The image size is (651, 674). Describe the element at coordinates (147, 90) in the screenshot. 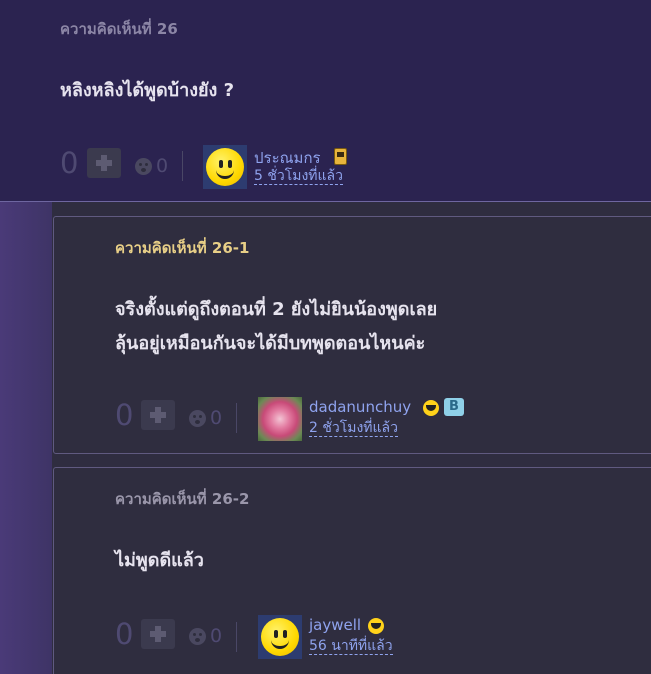

I see `comment-body-line: หลิงหลิงได้พูดบ้างยัง ?` at that location.